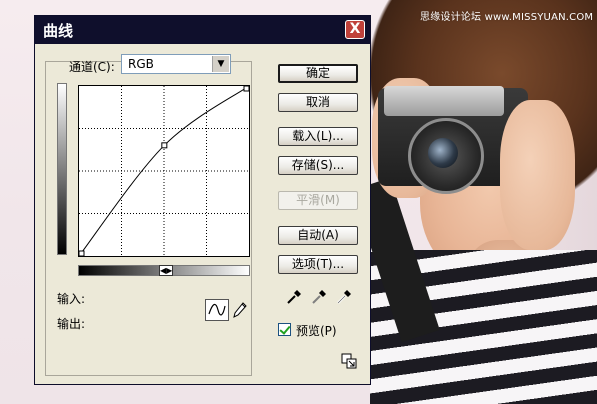 The height and width of the screenshot is (404, 597). What do you see at coordinates (284, 329) in the screenshot?
I see `preview-checkbox` at bounding box center [284, 329].